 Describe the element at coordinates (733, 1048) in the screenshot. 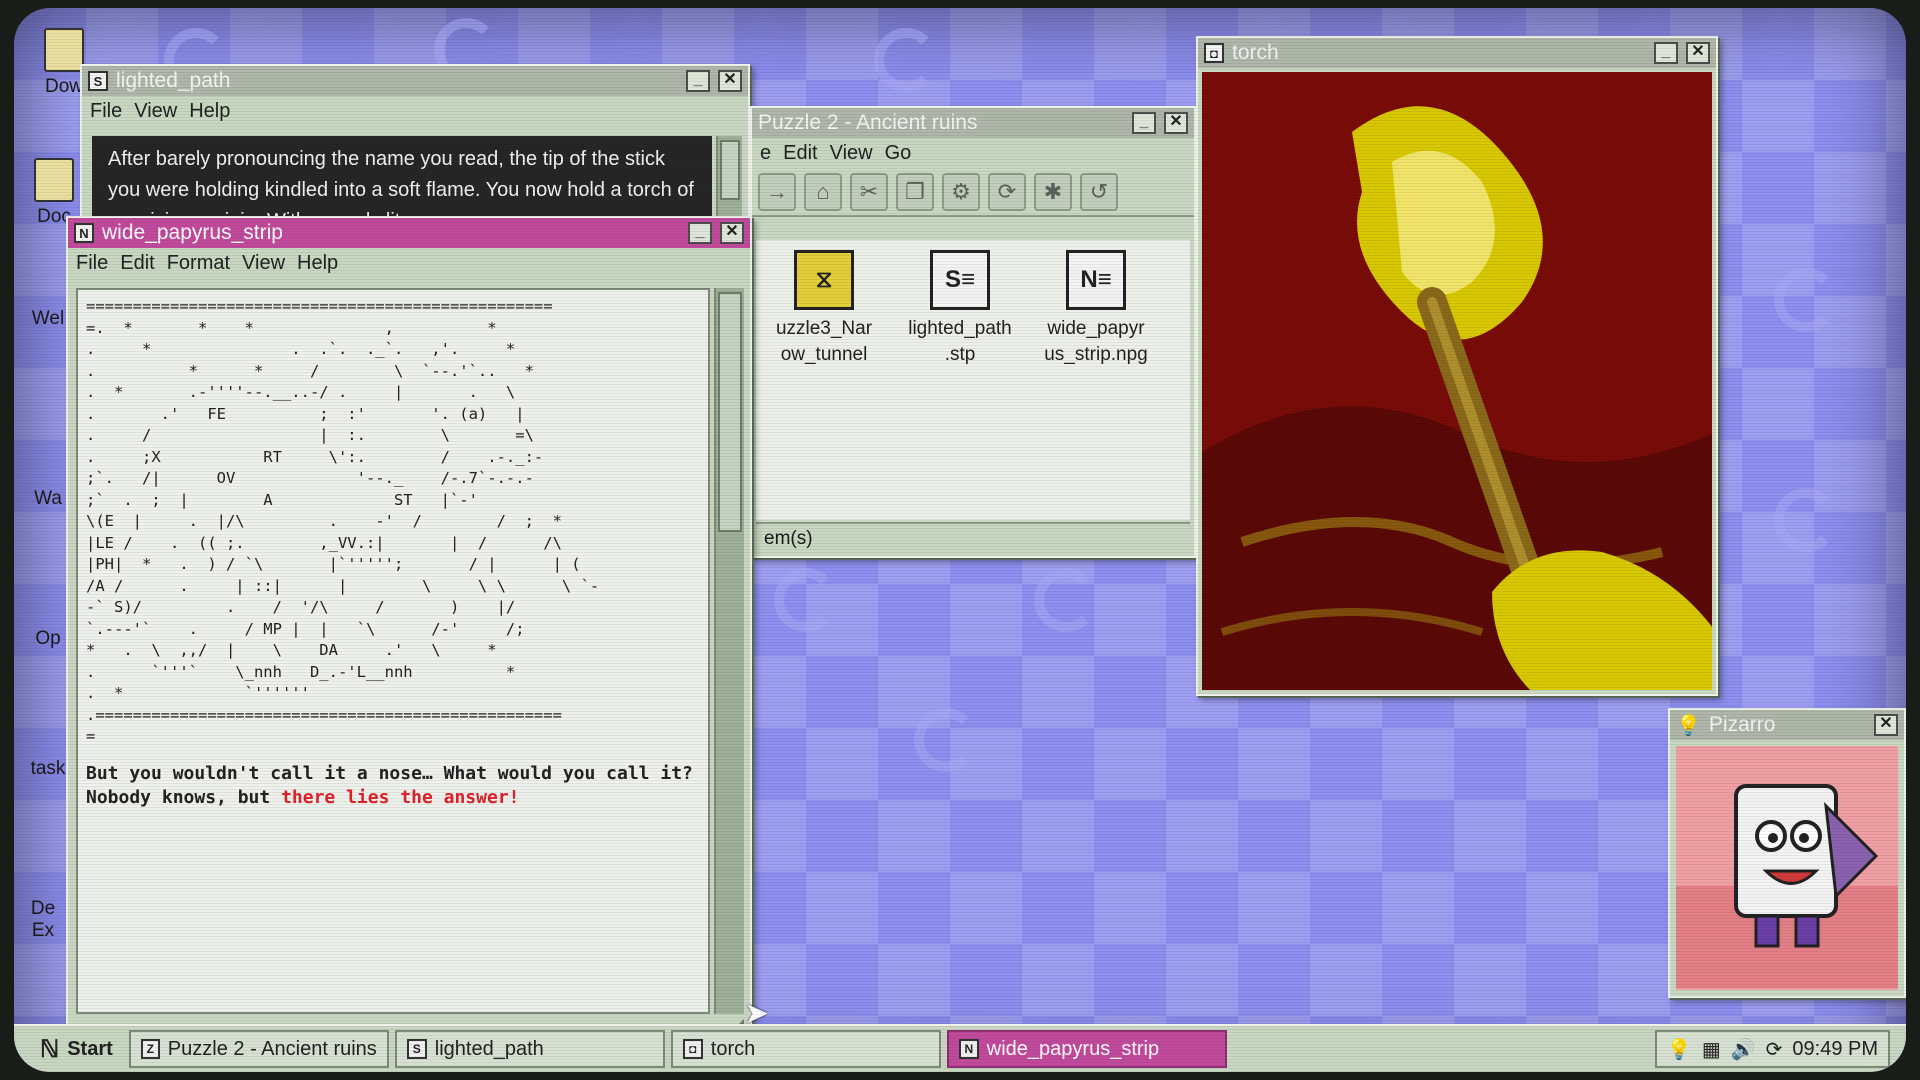

I see `task-label: torch` at that location.